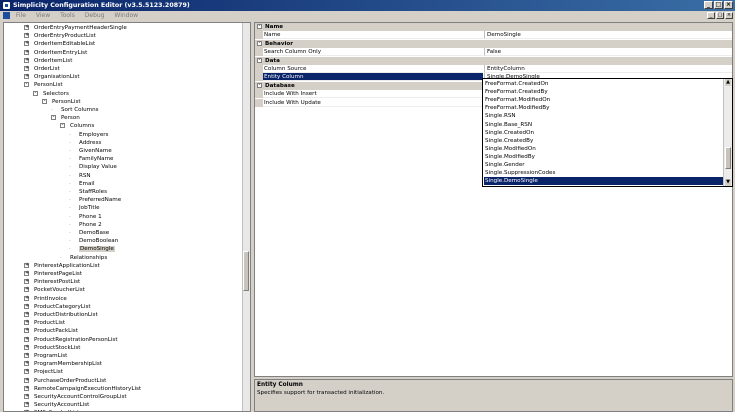  What do you see at coordinates (51, 331) in the screenshot?
I see `tree-item: + ProductPackList` at bounding box center [51, 331].